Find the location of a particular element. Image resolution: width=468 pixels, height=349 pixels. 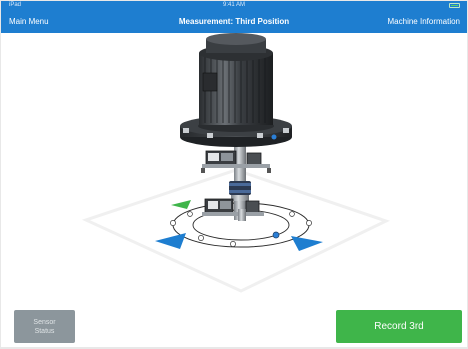

record-third-button: Record 3rd is located at coordinates (399, 326).